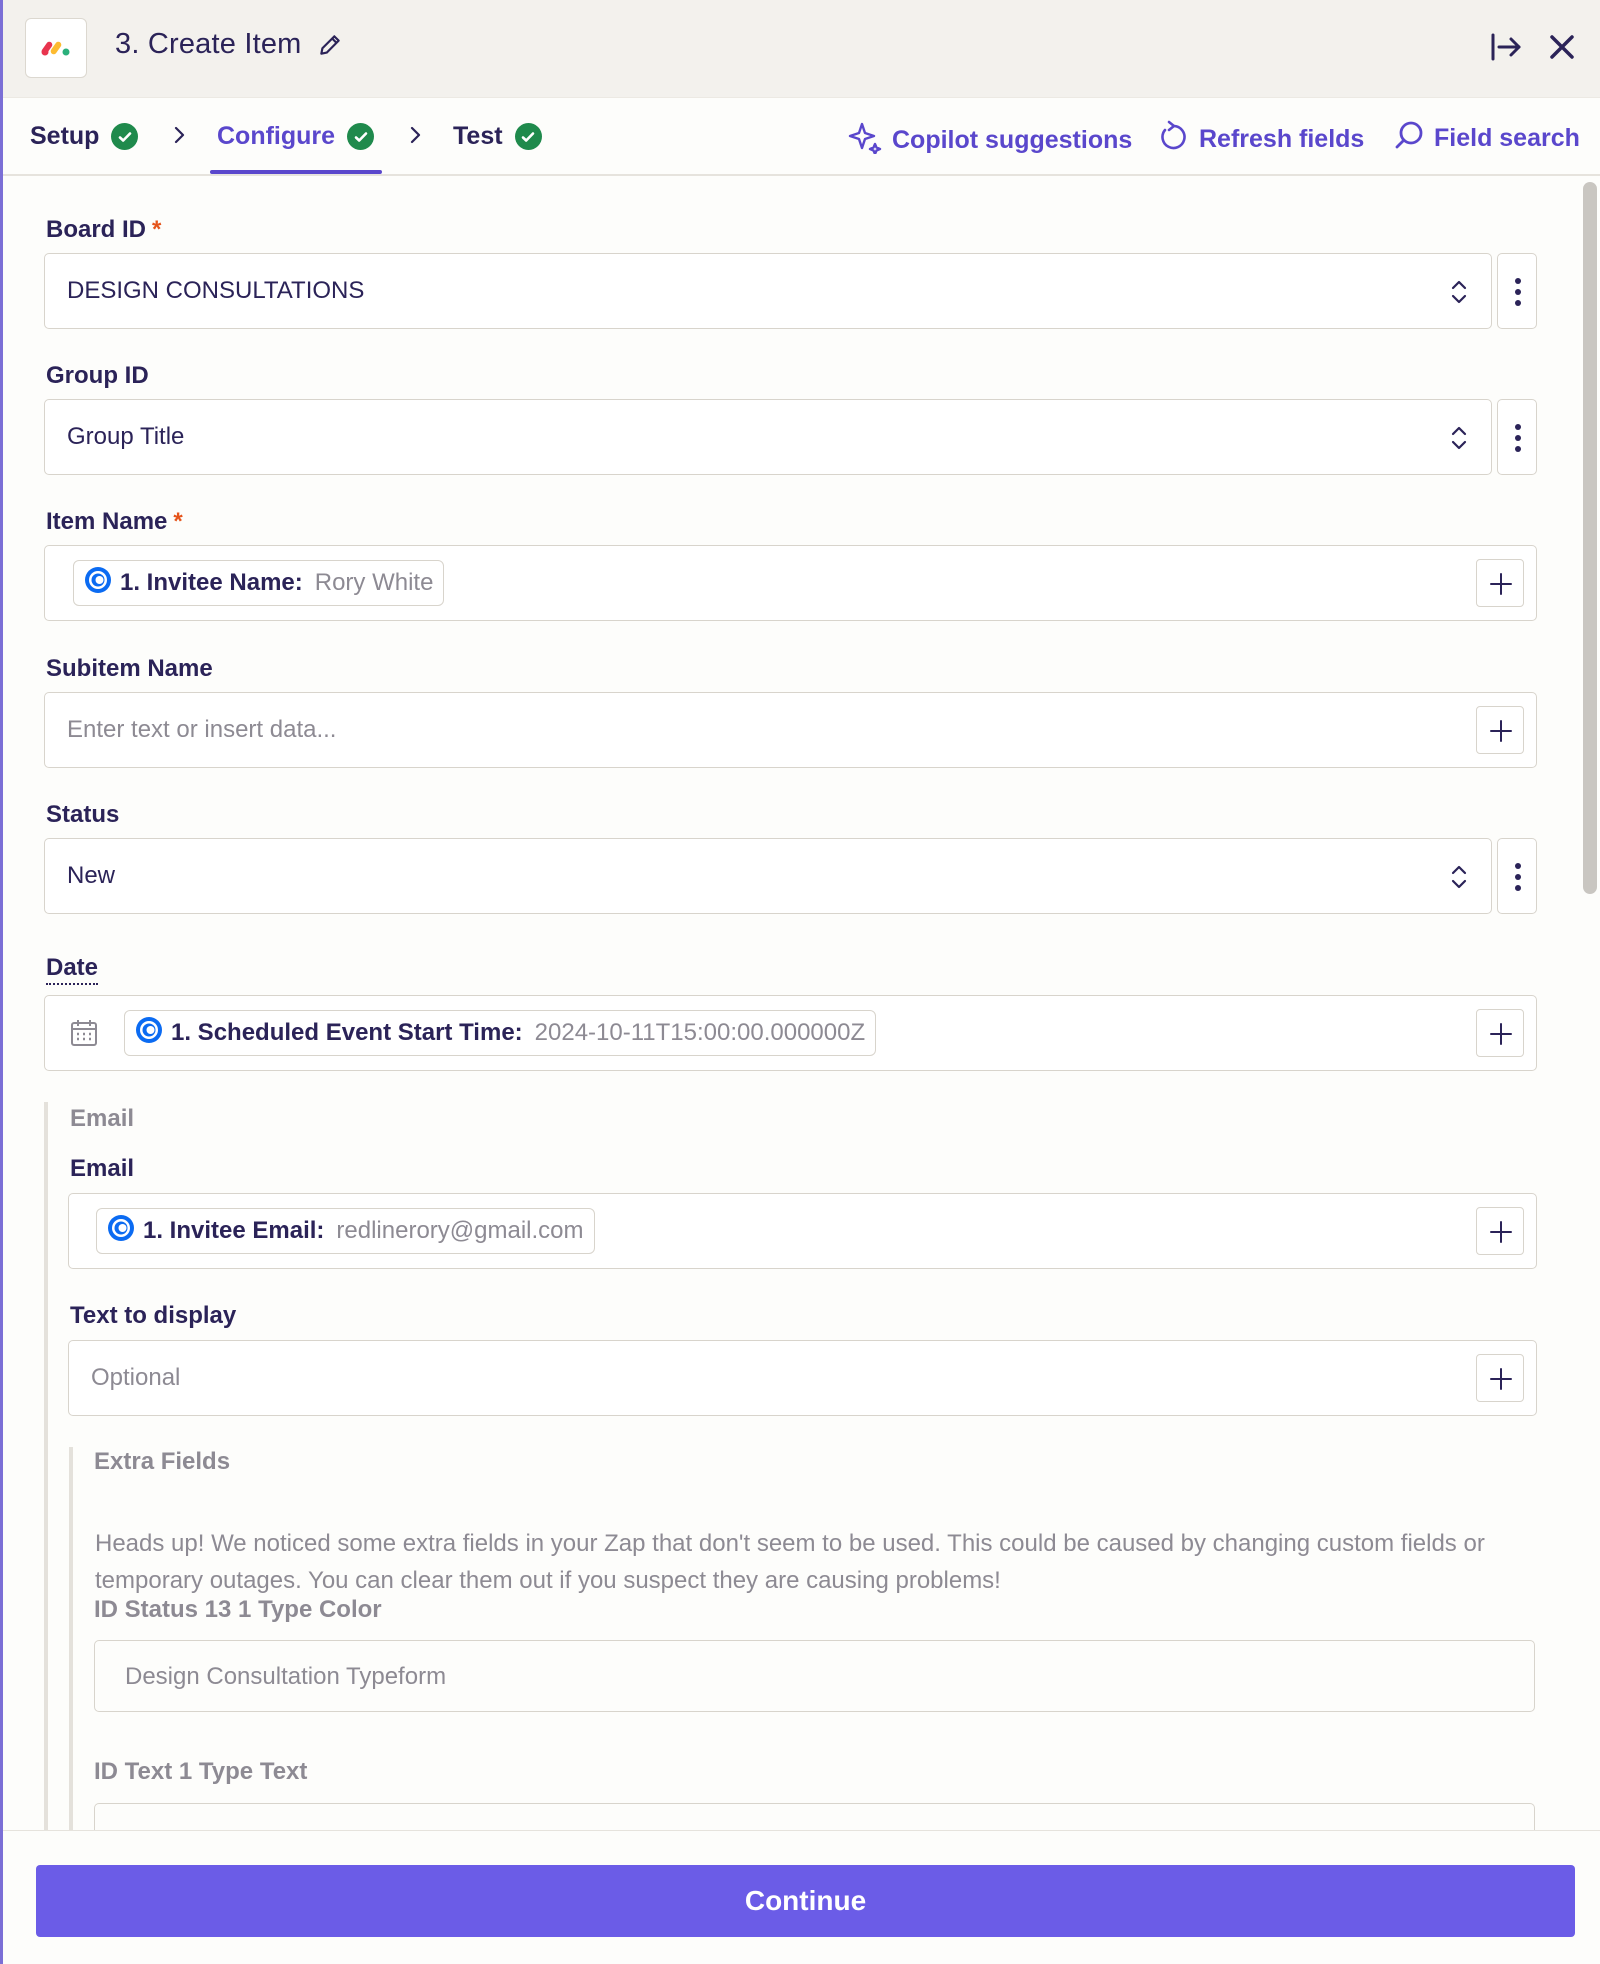 The width and height of the screenshot is (1600, 1964). Describe the element at coordinates (345, 1231) in the screenshot. I see `data-pill: 1. Invitee Email: redlinerory@gmail.com` at that location.